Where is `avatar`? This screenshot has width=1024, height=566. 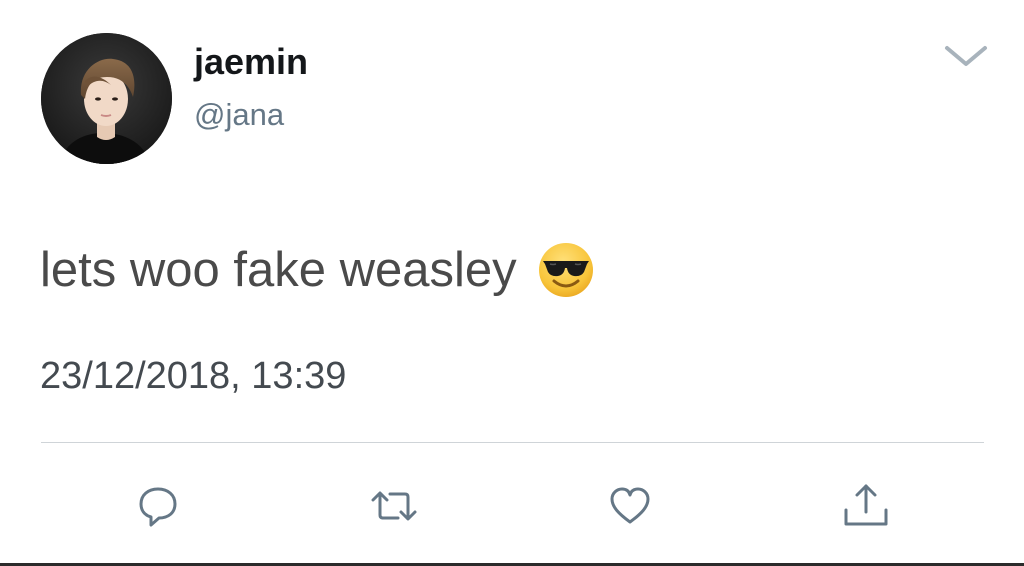
avatar is located at coordinates (106, 98).